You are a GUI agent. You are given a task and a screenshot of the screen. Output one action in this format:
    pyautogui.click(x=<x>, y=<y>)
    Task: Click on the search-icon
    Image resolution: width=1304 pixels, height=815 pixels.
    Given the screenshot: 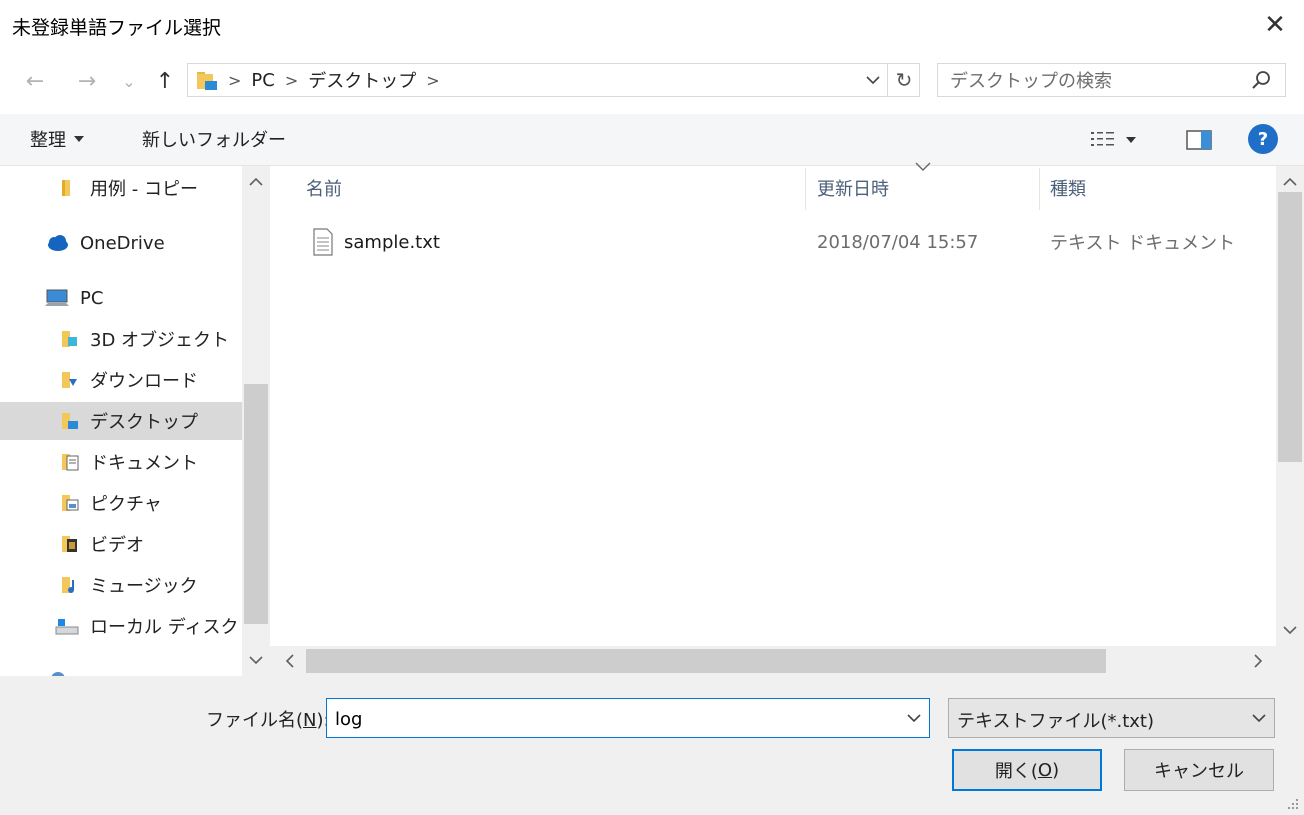 What is the action you would take?
    pyautogui.click(x=1261, y=81)
    